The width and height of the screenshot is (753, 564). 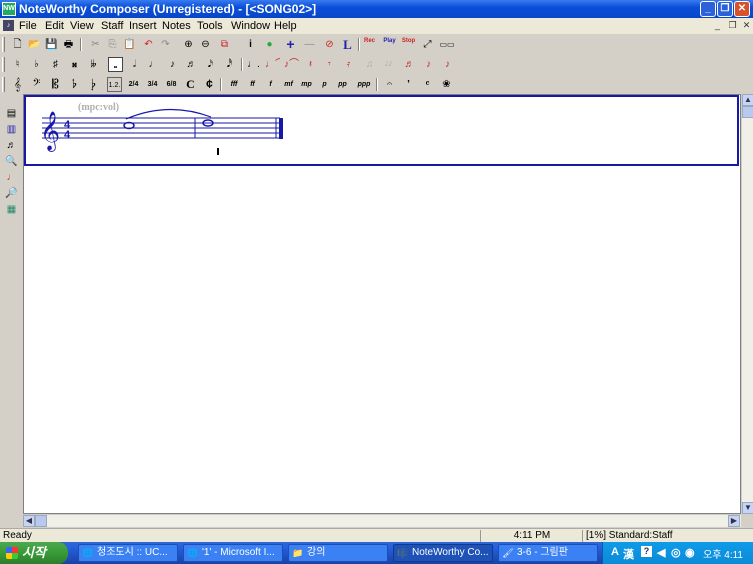 What do you see at coordinates (51, 44) in the screenshot?
I see `save-icon: 💾` at bounding box center [51, 44].